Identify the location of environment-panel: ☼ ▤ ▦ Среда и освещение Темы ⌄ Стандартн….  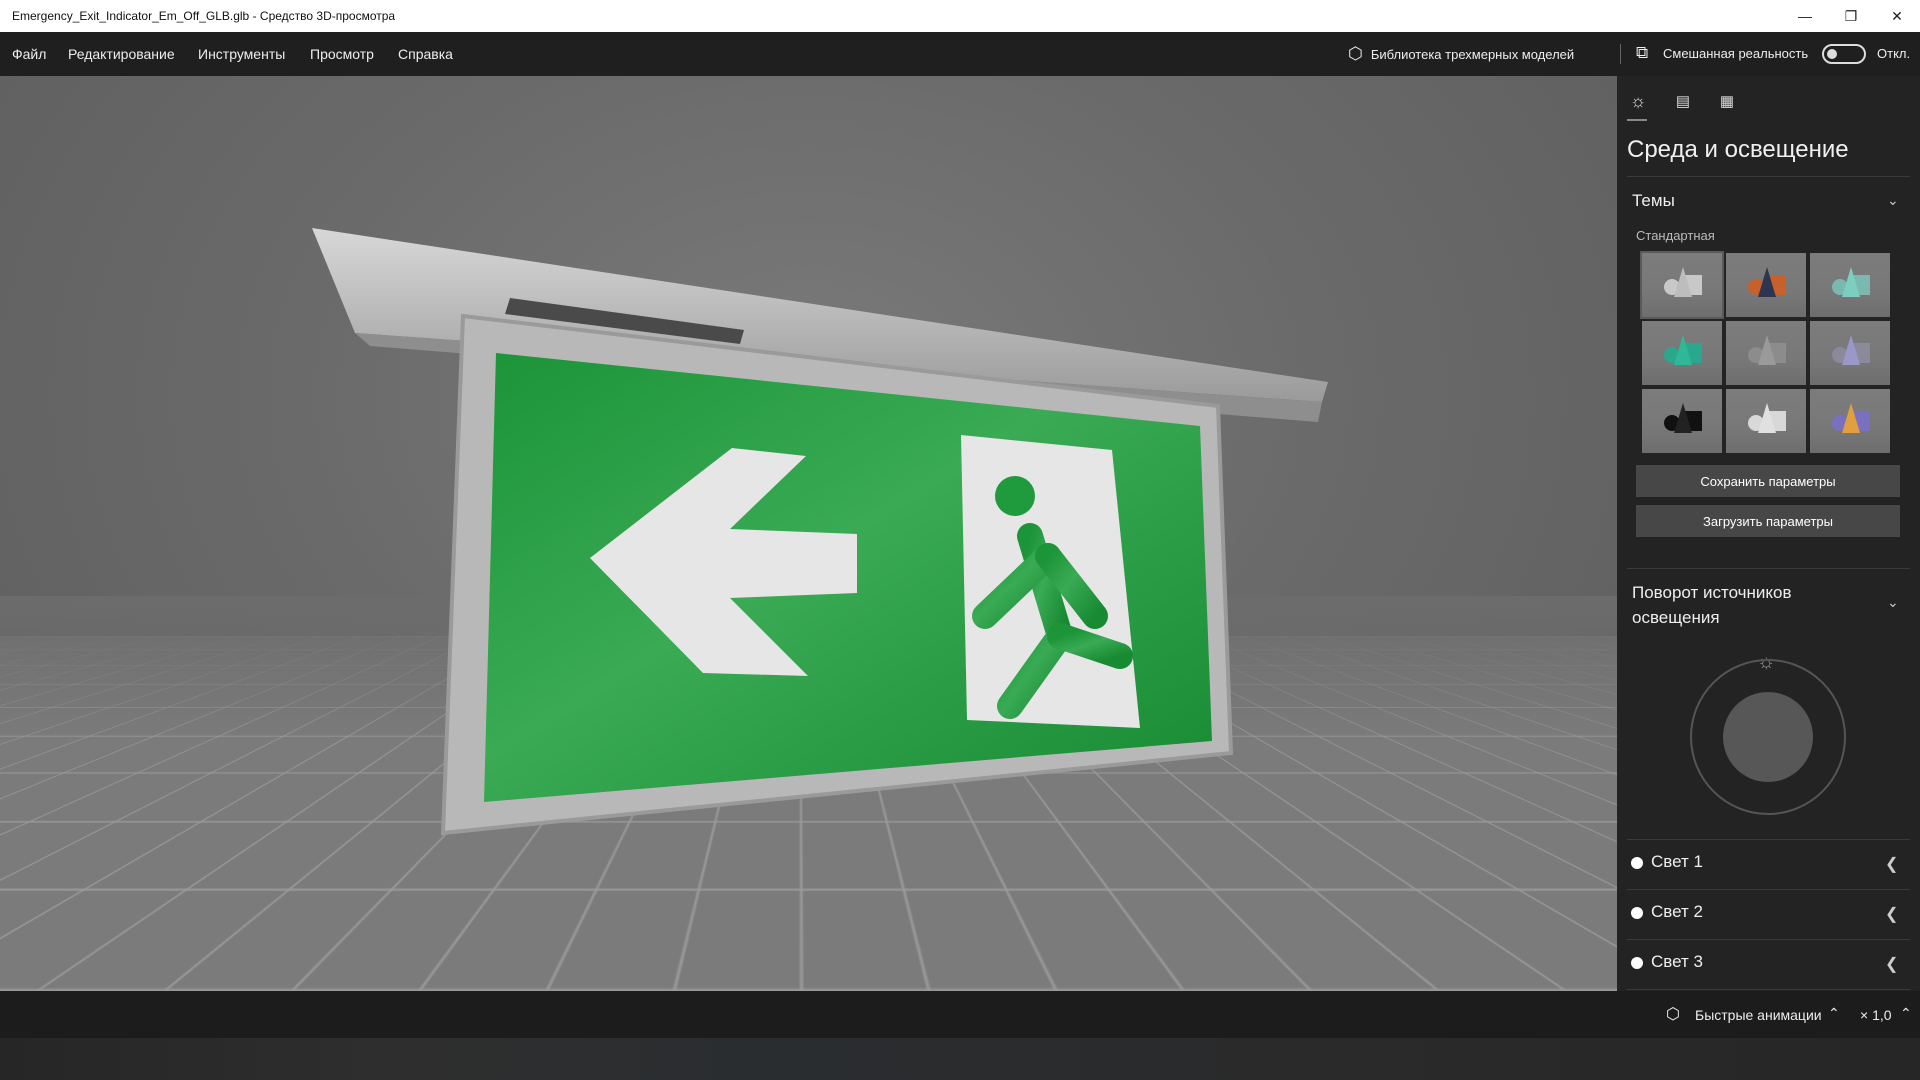
(1768, 533).